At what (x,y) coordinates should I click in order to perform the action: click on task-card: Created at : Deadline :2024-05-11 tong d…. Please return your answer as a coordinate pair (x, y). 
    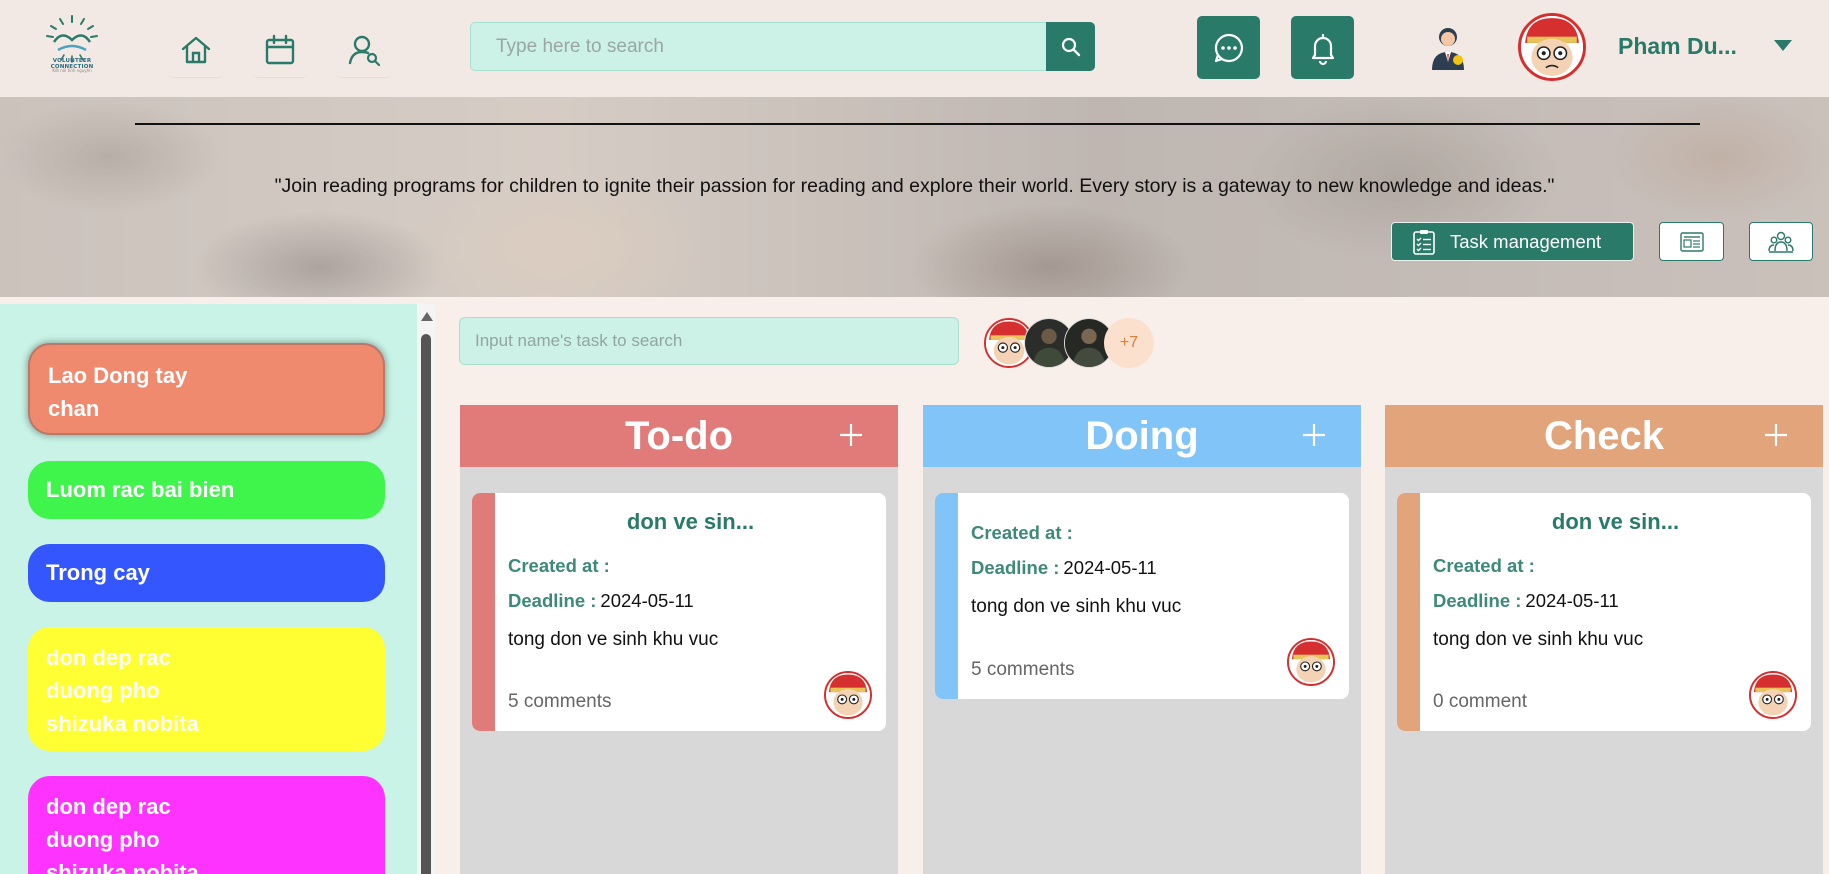
    Looking at the image, I should click on (1142, 596).